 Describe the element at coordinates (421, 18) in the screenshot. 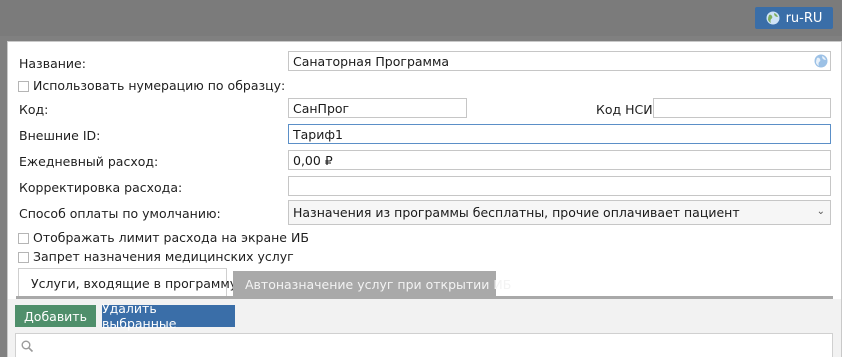

I see `top-bar: ru-RU` at that location.